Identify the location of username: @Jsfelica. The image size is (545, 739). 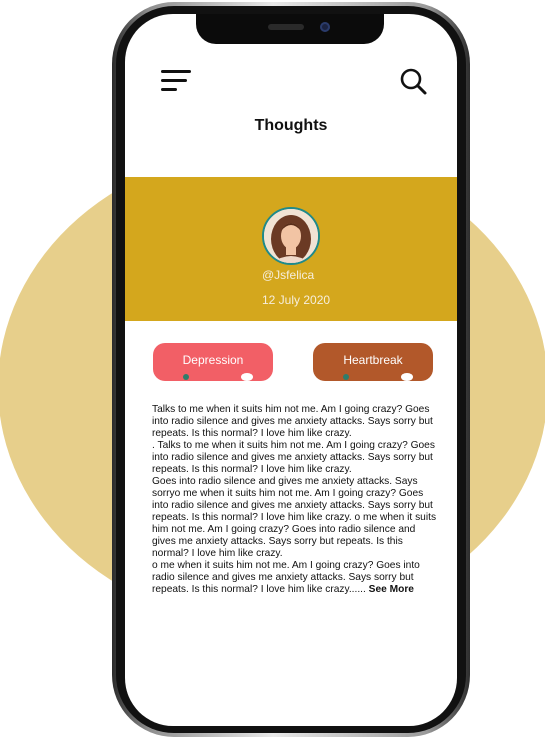
(288, 275).